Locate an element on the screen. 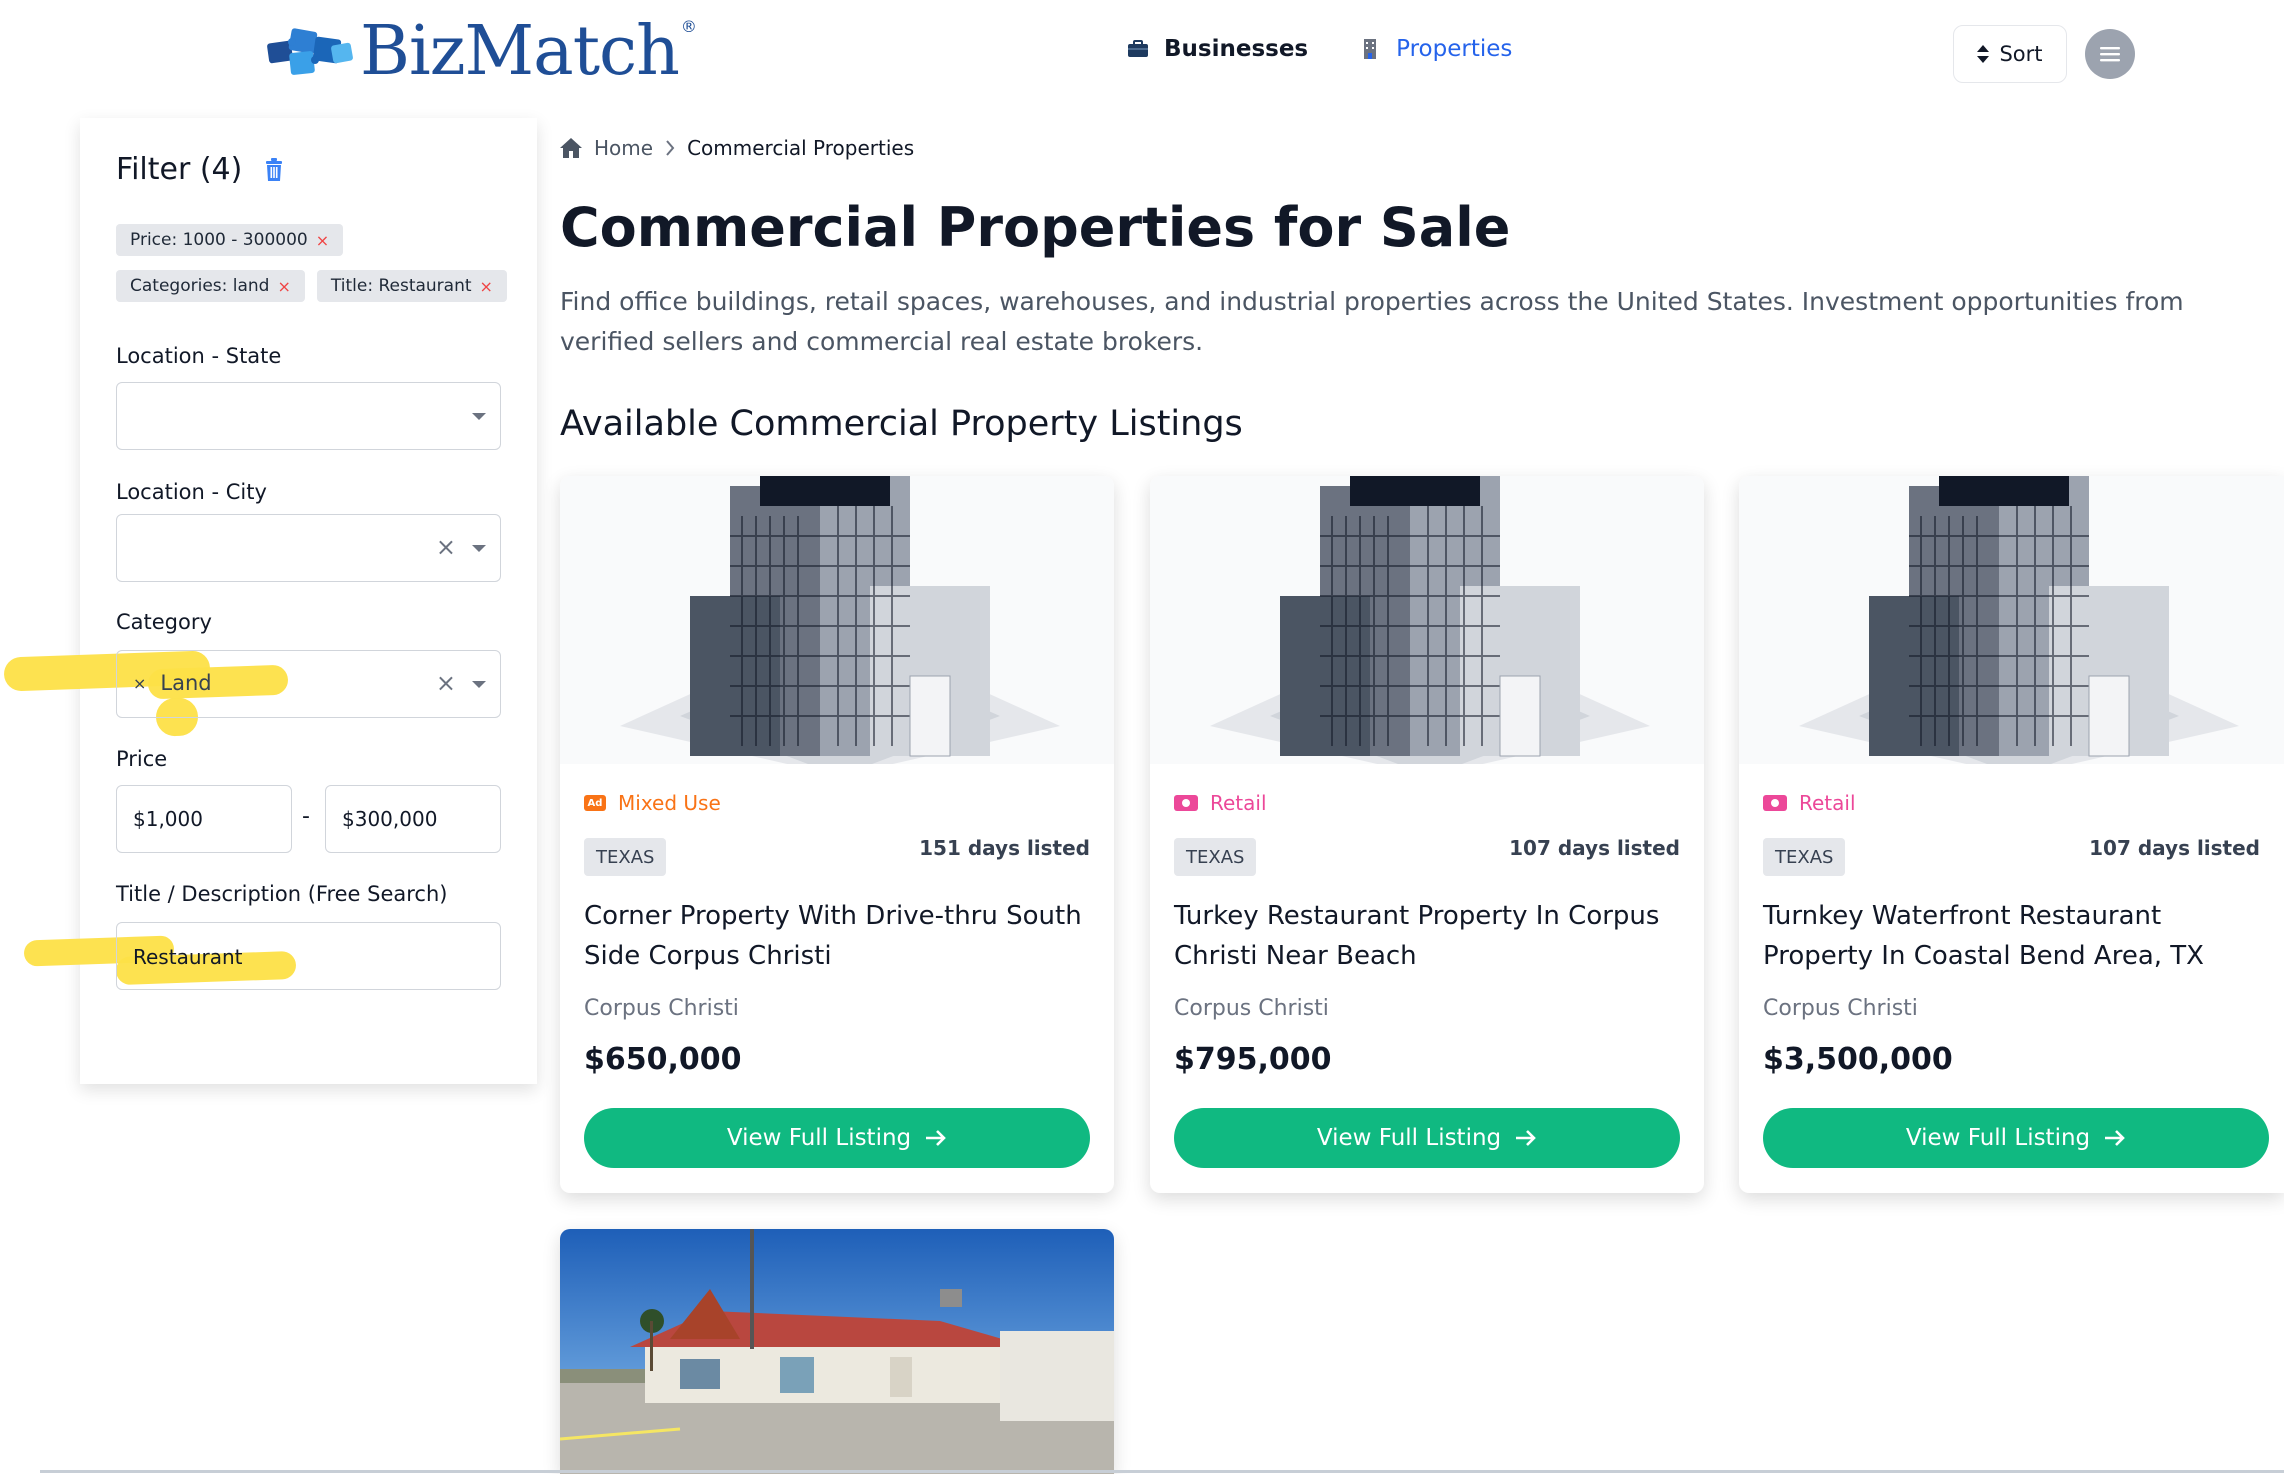 Image resolution: width=2284 pixels, height=1474 pixels. category-tag-label: Land is located at coordinates (186, 683).